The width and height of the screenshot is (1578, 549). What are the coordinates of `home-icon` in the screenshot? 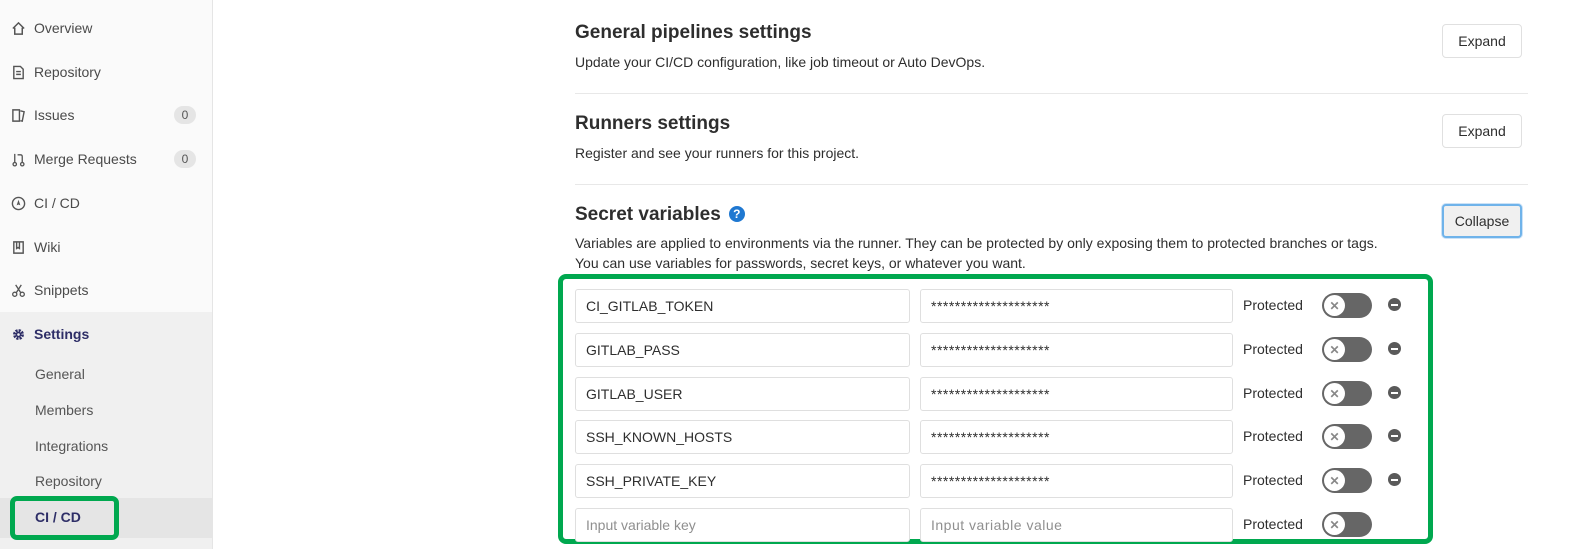 It's located at (18, 28).